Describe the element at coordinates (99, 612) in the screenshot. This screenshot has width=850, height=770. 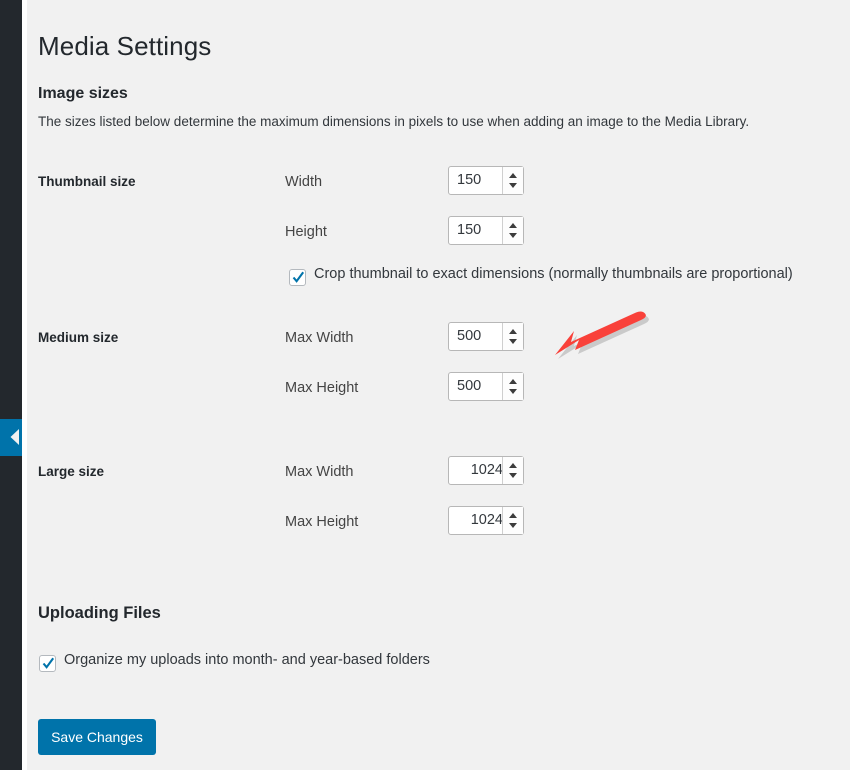
I see `section-heading-uploading-files: Uploading Files` at that location.